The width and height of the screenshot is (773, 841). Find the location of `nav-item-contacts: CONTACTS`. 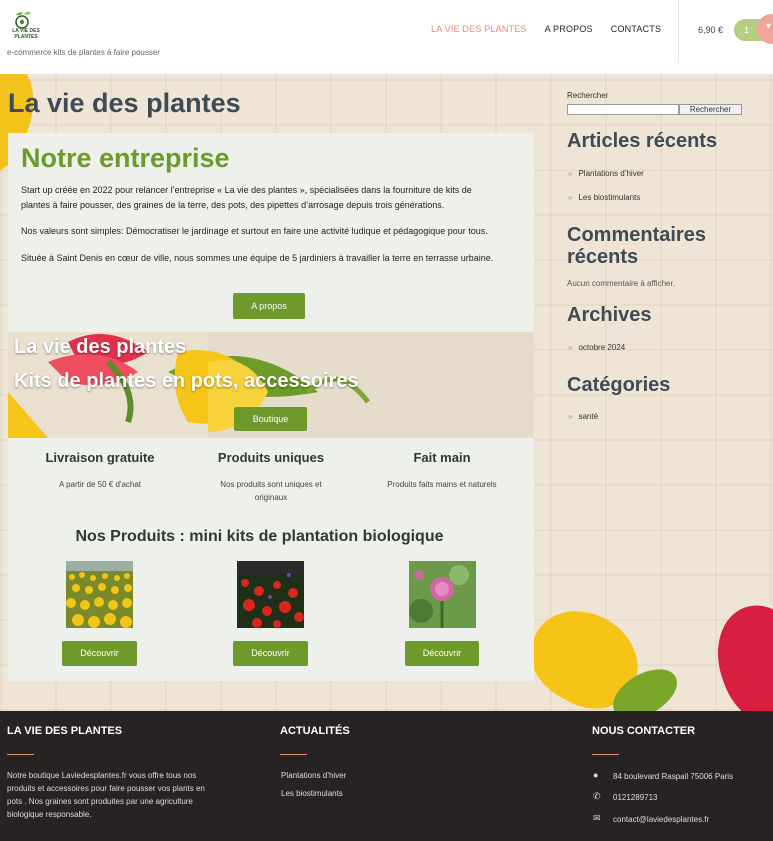

nav-item-contacts: CONTACTS is located at coordinates (636, 29).